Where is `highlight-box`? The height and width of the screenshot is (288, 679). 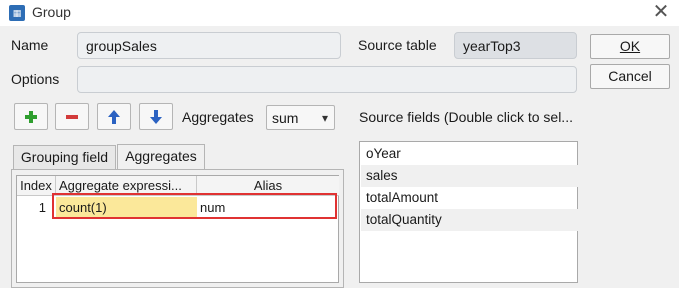 highlight-box is located at coordinates (194, 206).